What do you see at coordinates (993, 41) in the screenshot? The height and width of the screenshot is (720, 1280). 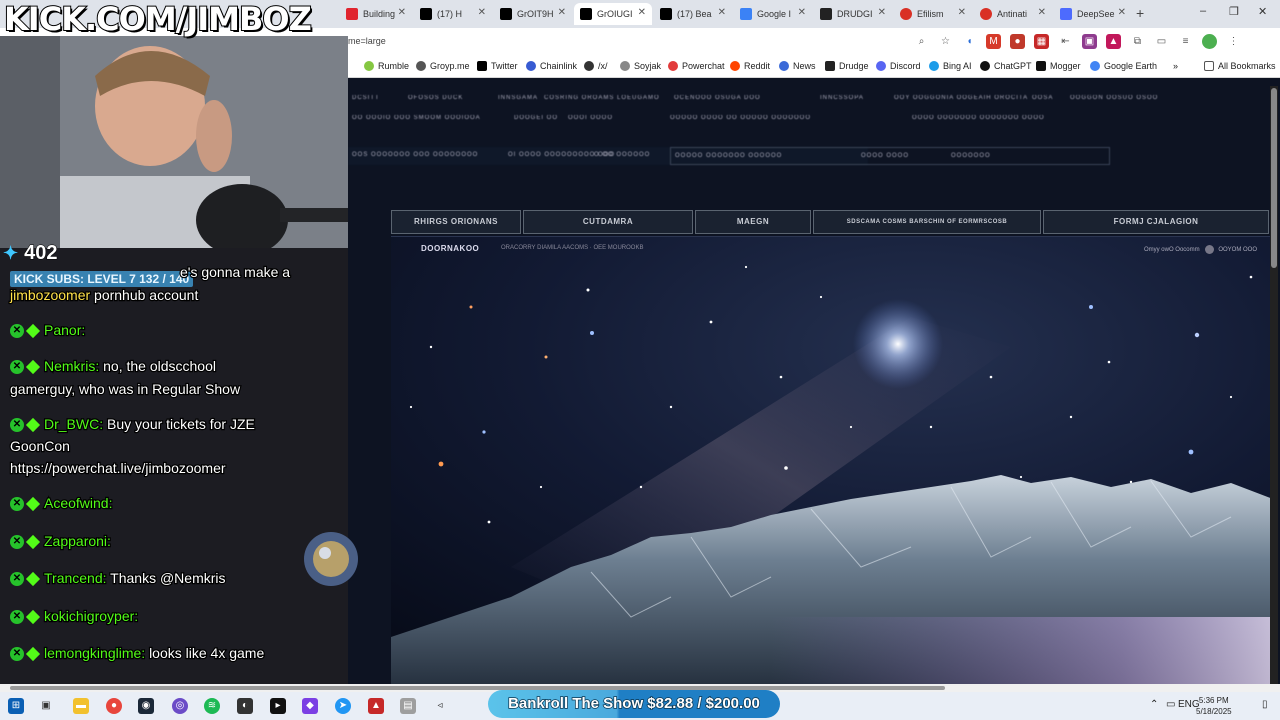 I see `extension-icon: M` at bounding box center [993, 41].